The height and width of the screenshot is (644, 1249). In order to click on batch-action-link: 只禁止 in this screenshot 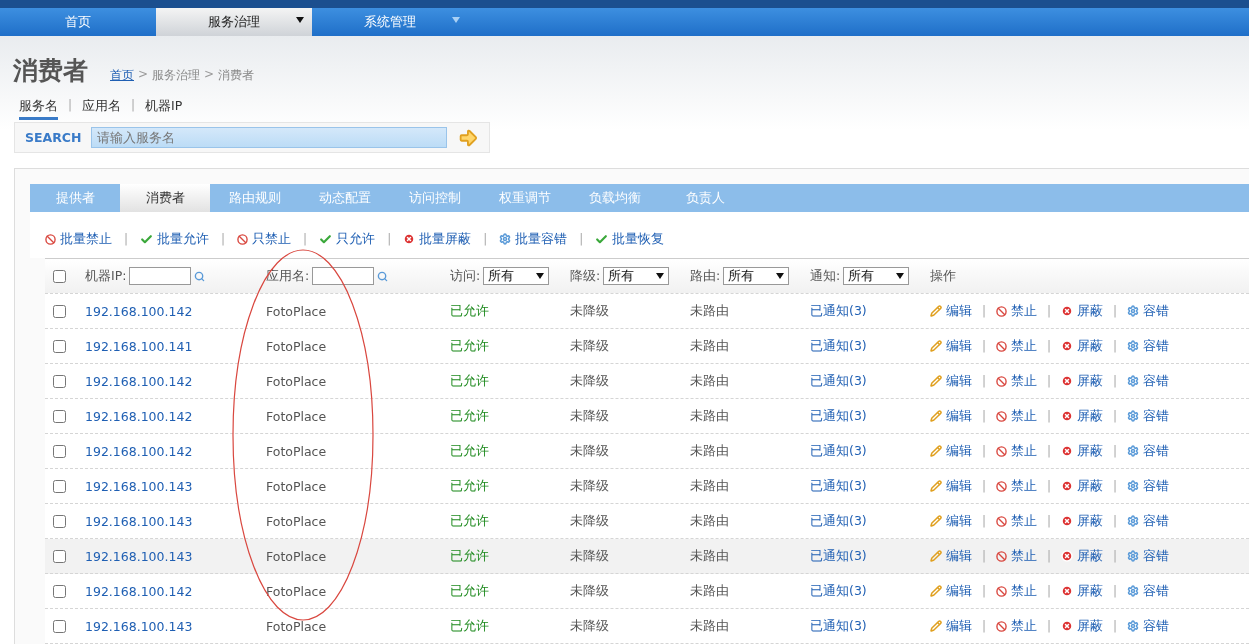, I will do `click(264, 239)`.